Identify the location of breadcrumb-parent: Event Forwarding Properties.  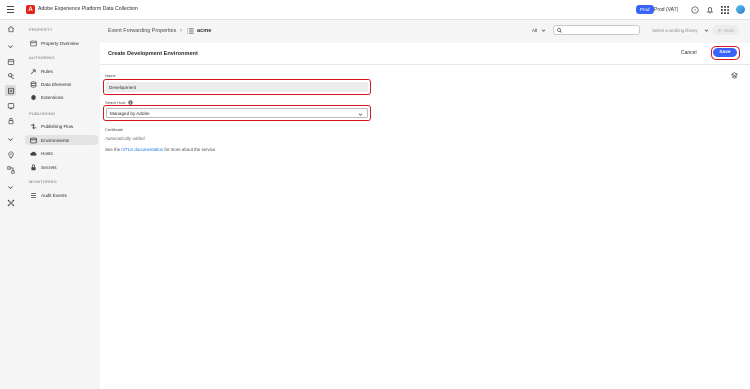
(142, 31).